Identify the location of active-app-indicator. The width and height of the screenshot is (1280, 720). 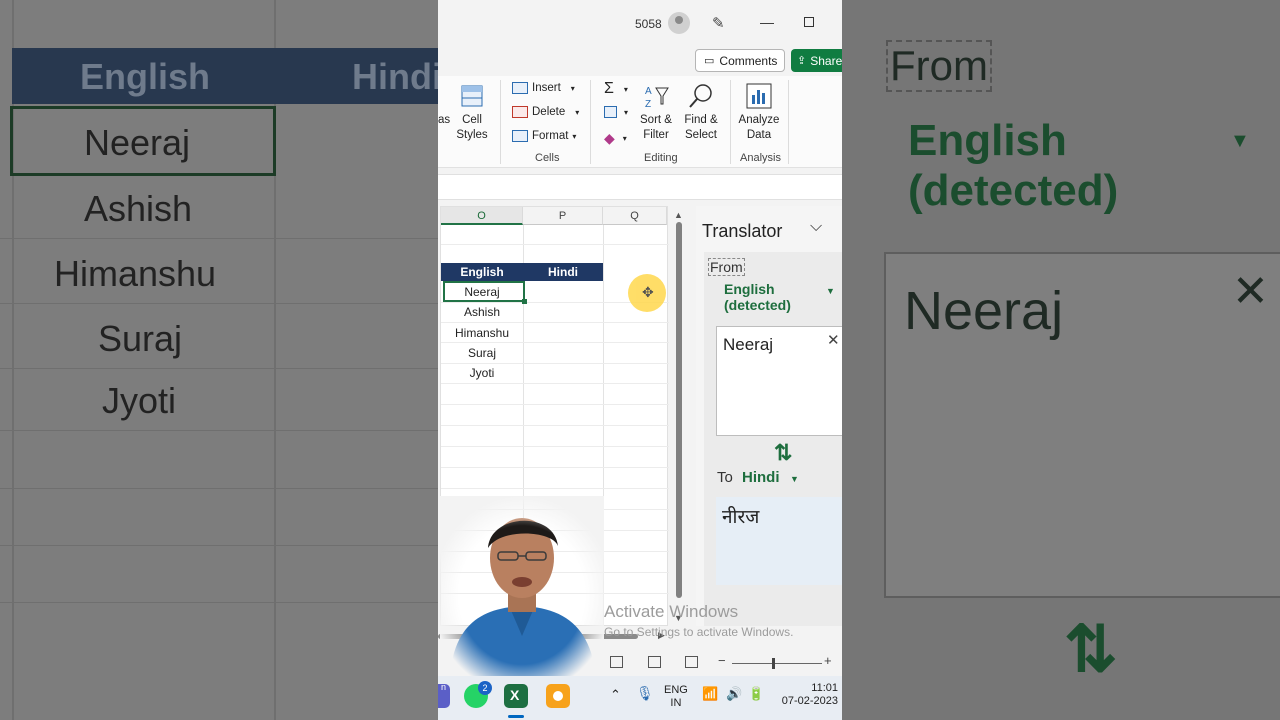
(516, 716).